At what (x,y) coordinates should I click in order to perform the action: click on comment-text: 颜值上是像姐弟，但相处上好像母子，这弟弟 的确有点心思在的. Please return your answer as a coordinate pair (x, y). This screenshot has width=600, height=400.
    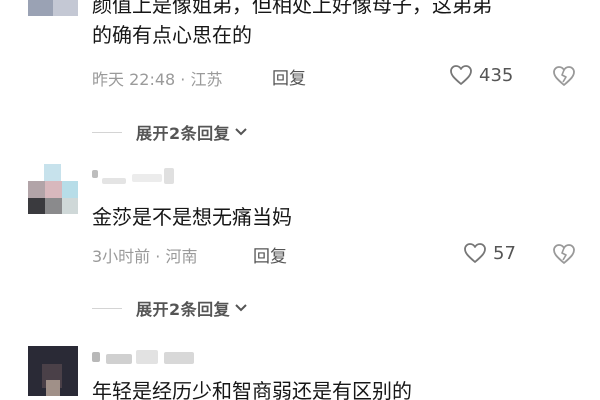
    Looking at the image, I should click on (292, 25).